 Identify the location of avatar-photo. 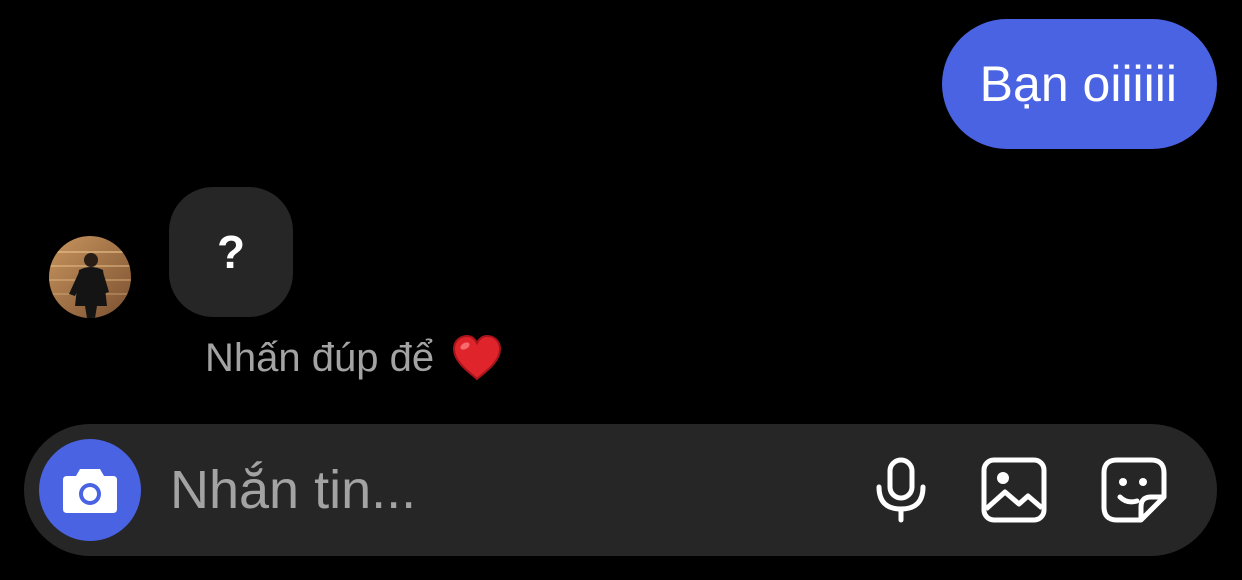
(90, 277).